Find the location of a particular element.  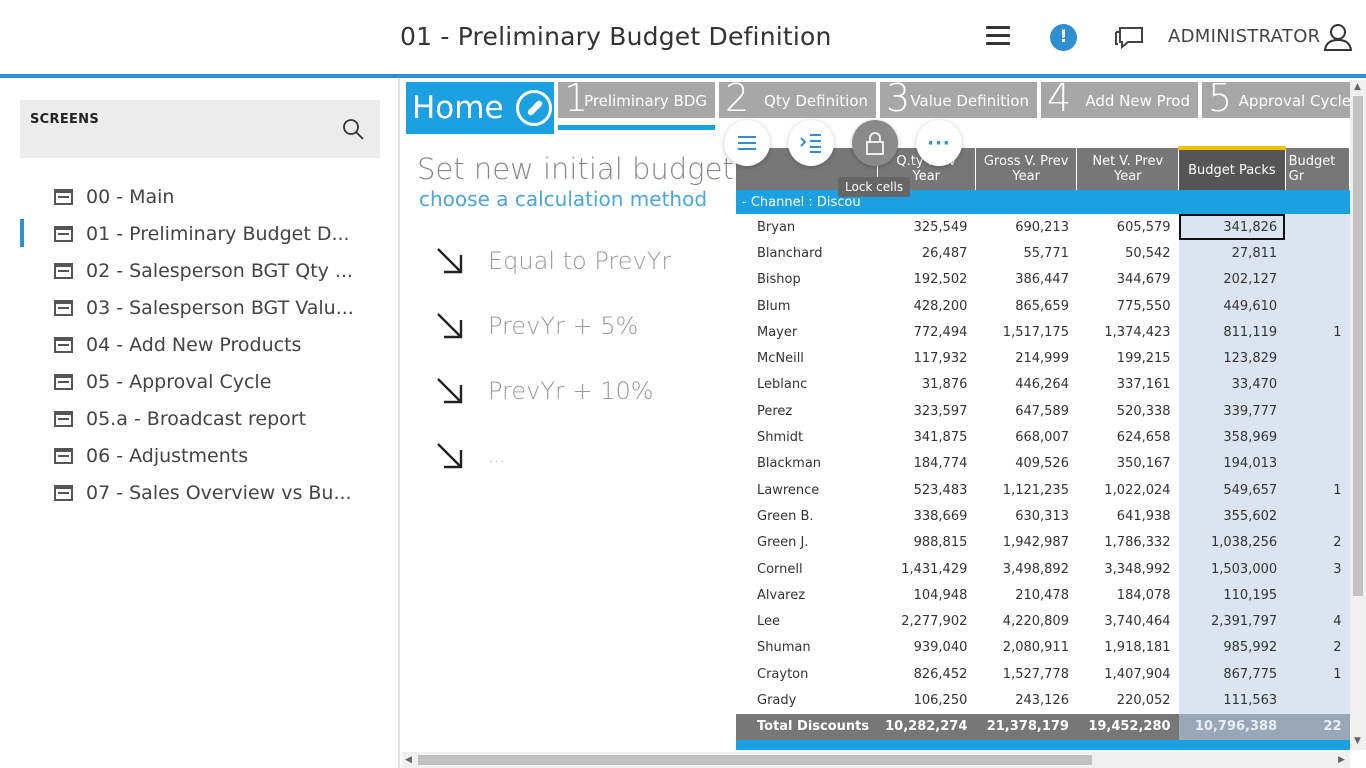

tab-step-qty-definition: 2 Qty Definition is located at coordinates (797, 99).